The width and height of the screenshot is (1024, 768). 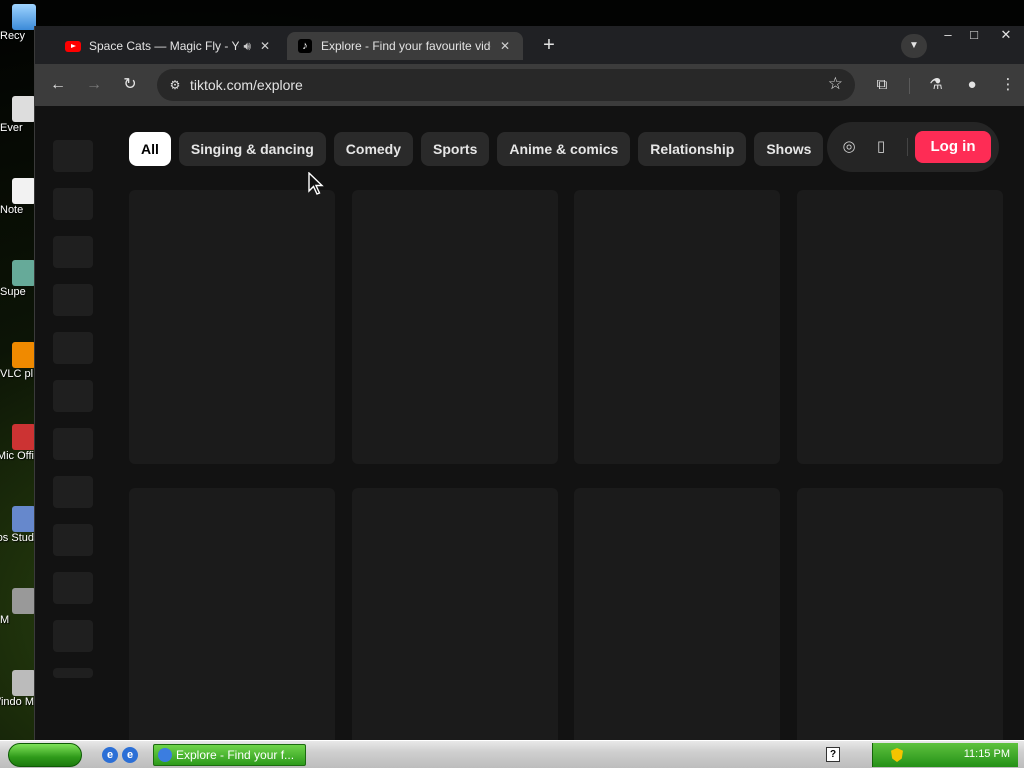 I want to click on address-bar: ⚙ tiktok.com/explore ☆, so click(x=506, y=85).